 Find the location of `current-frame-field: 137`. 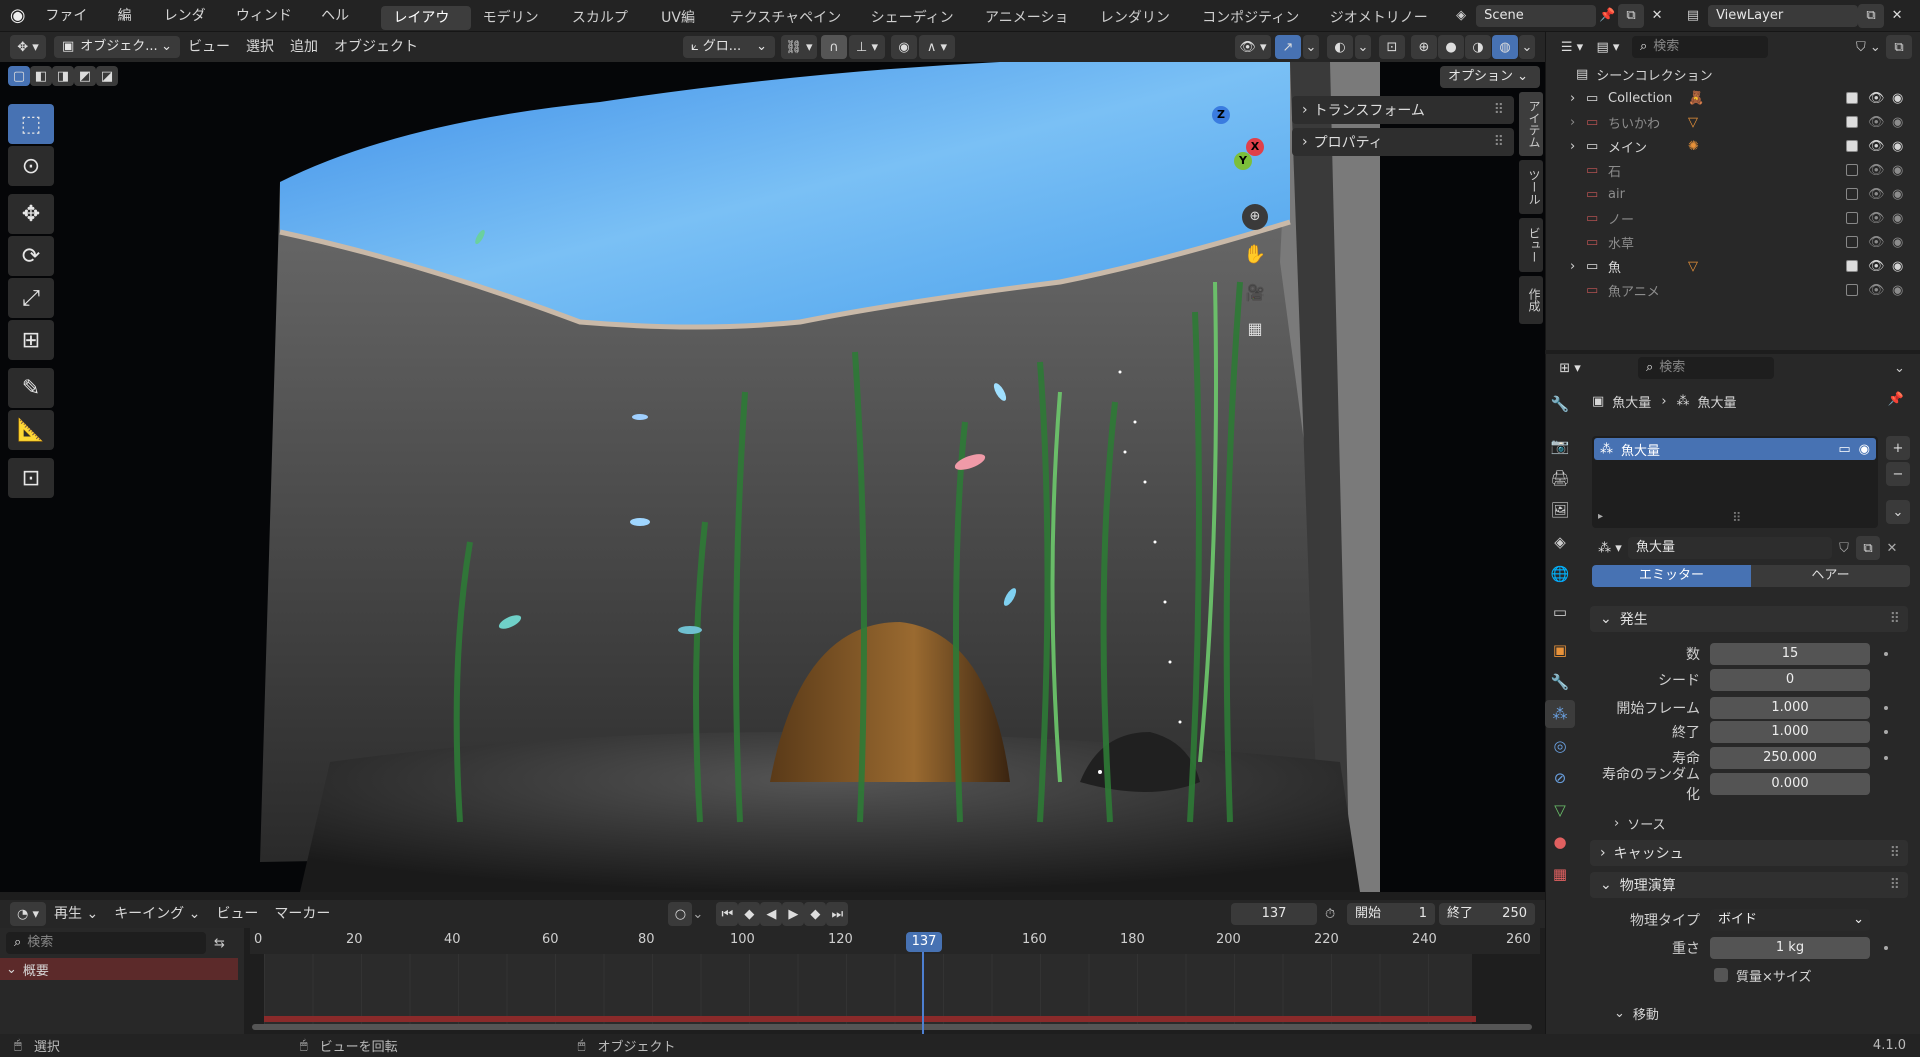

current-frame-field: 137 is located at coordinates (1274, 914).